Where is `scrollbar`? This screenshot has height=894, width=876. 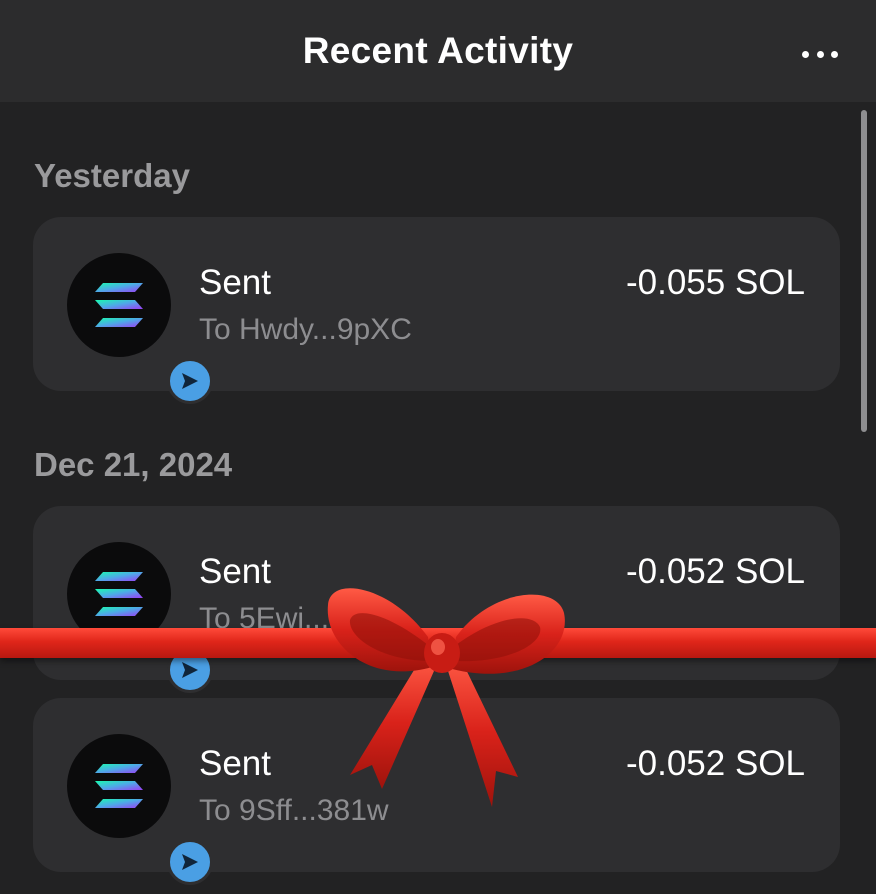 scrollbar is located at coordinates (864, 271).